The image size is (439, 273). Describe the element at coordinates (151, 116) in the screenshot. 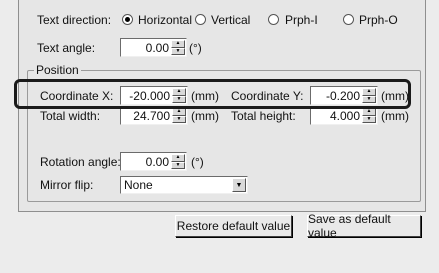

I see `total-width-value: 24.700` at that location.